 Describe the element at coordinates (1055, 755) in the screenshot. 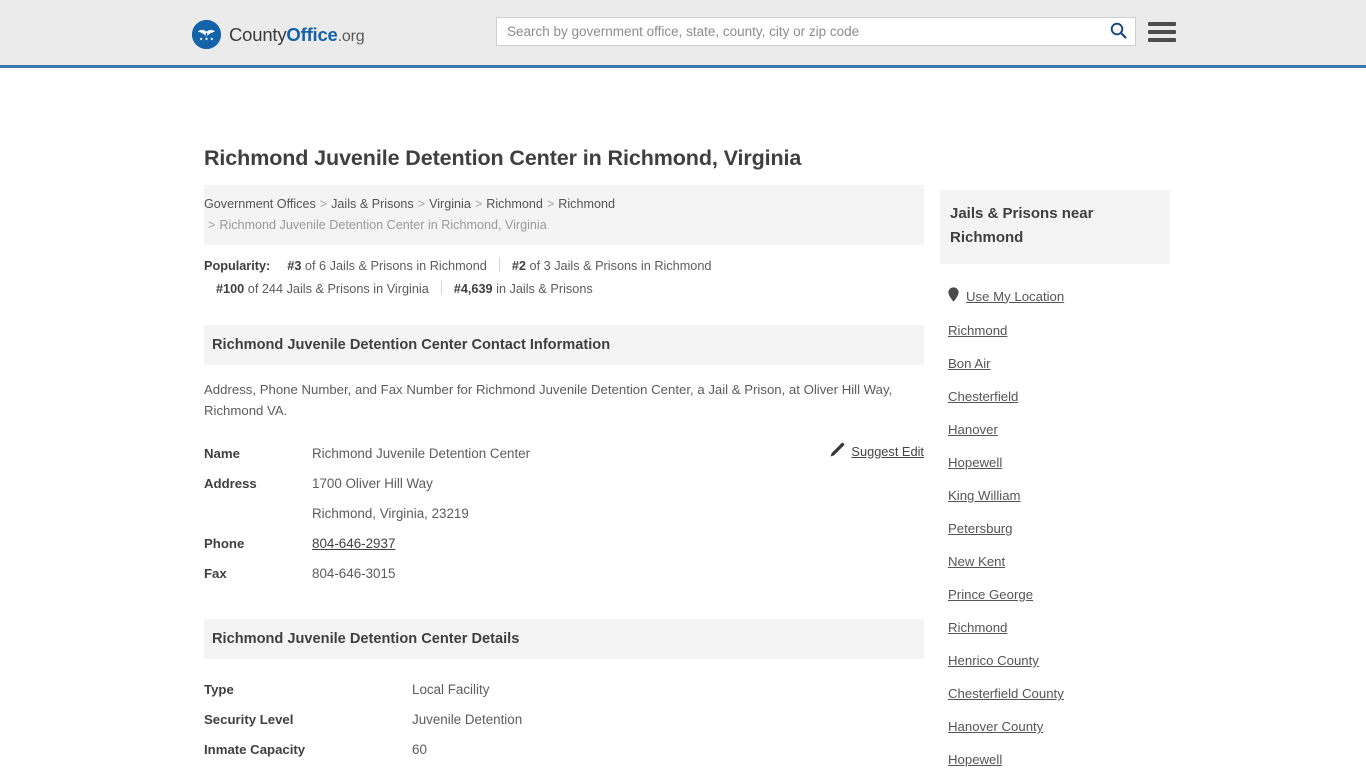

I see `sidebar-item-hopewell-2: Hopewell` at that location.